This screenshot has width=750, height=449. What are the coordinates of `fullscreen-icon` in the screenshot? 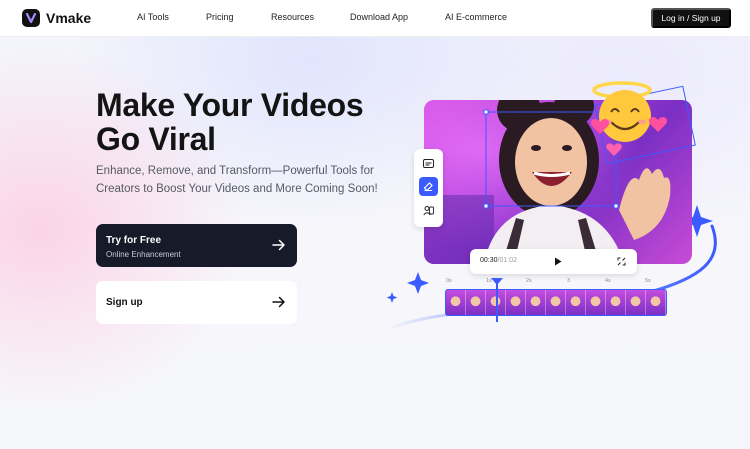 It's located at (621, 261).